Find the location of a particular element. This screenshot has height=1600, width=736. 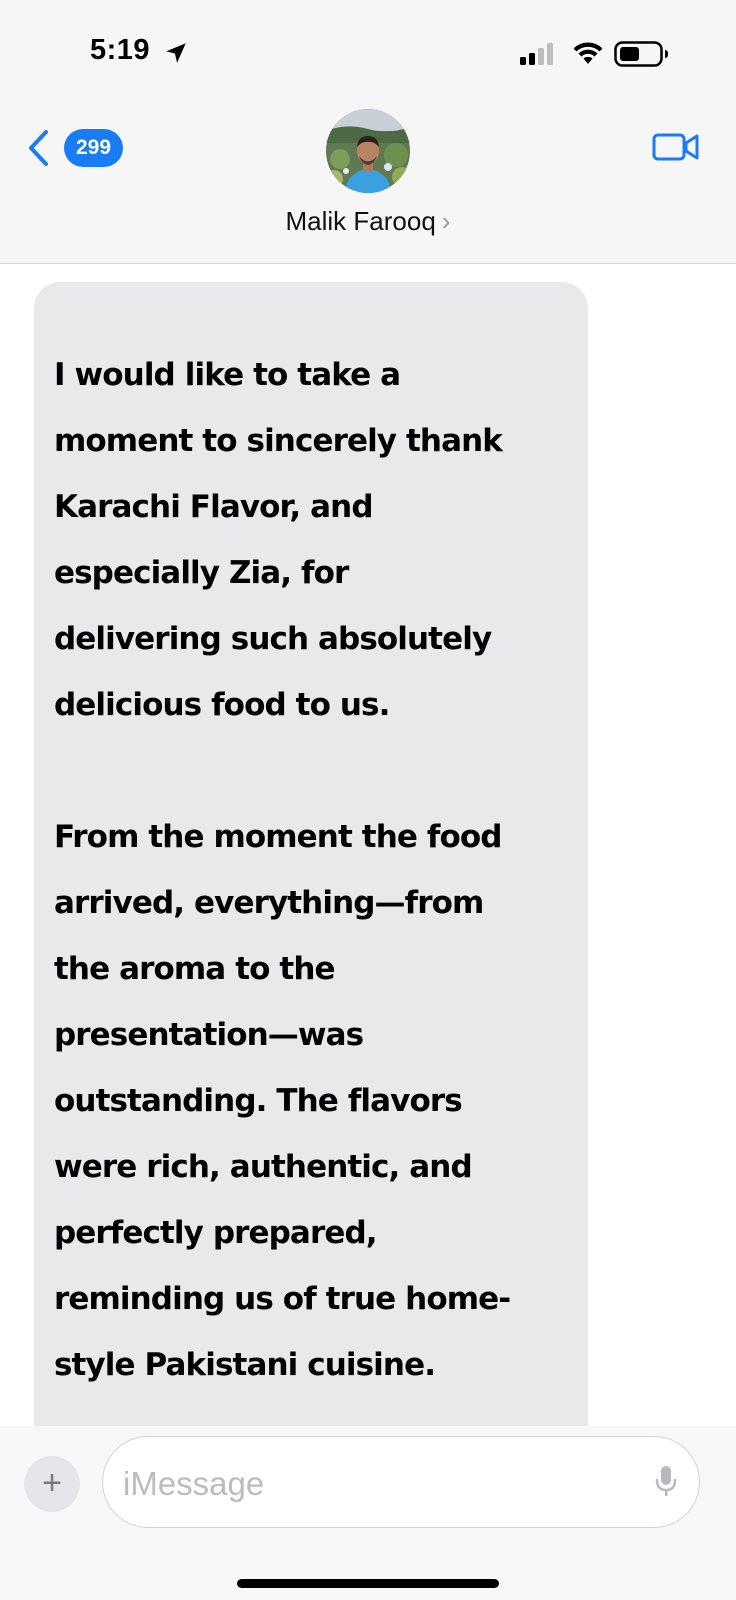

message-line: delivering such absolutely is located at coordinates (273, 639).